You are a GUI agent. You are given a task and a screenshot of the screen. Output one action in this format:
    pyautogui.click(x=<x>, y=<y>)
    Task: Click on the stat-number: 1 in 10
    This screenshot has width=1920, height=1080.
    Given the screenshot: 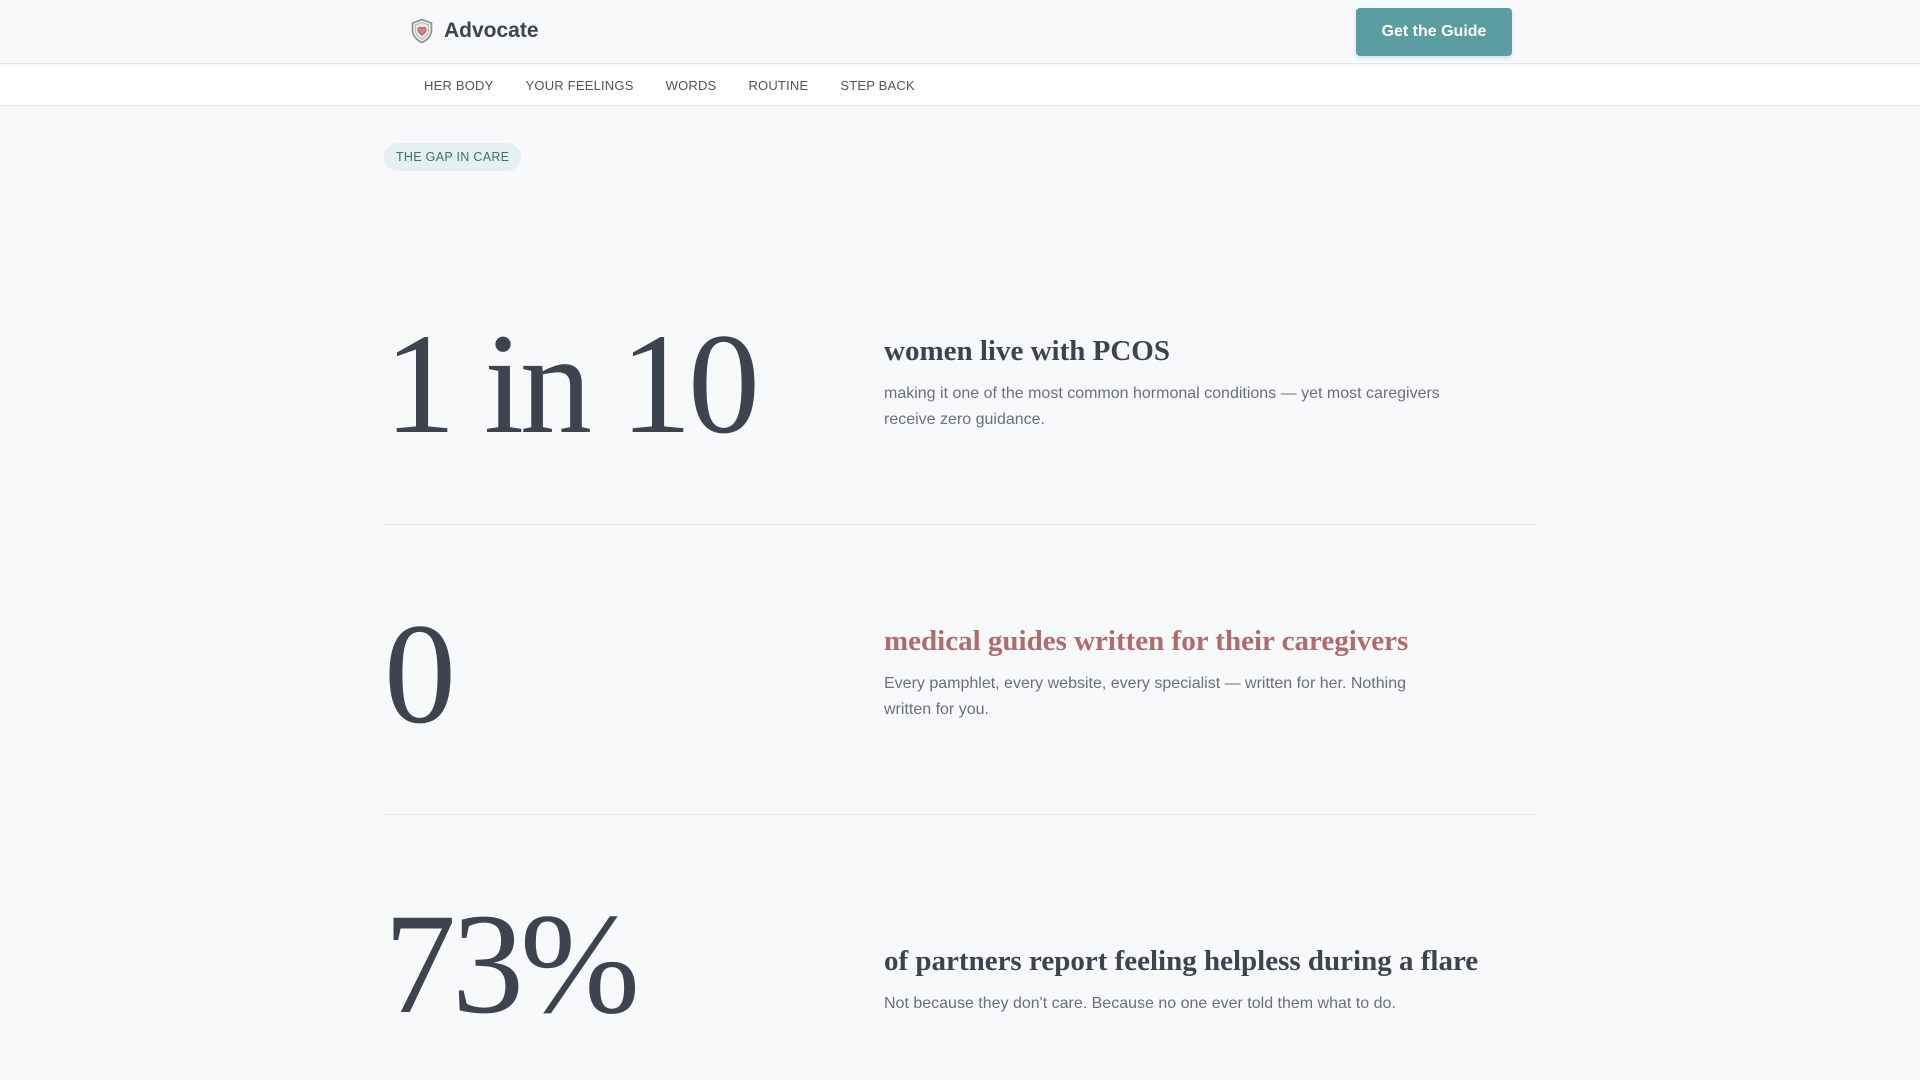 What is the action you would take?
    pyautogui.click(x=572, y=384)
    